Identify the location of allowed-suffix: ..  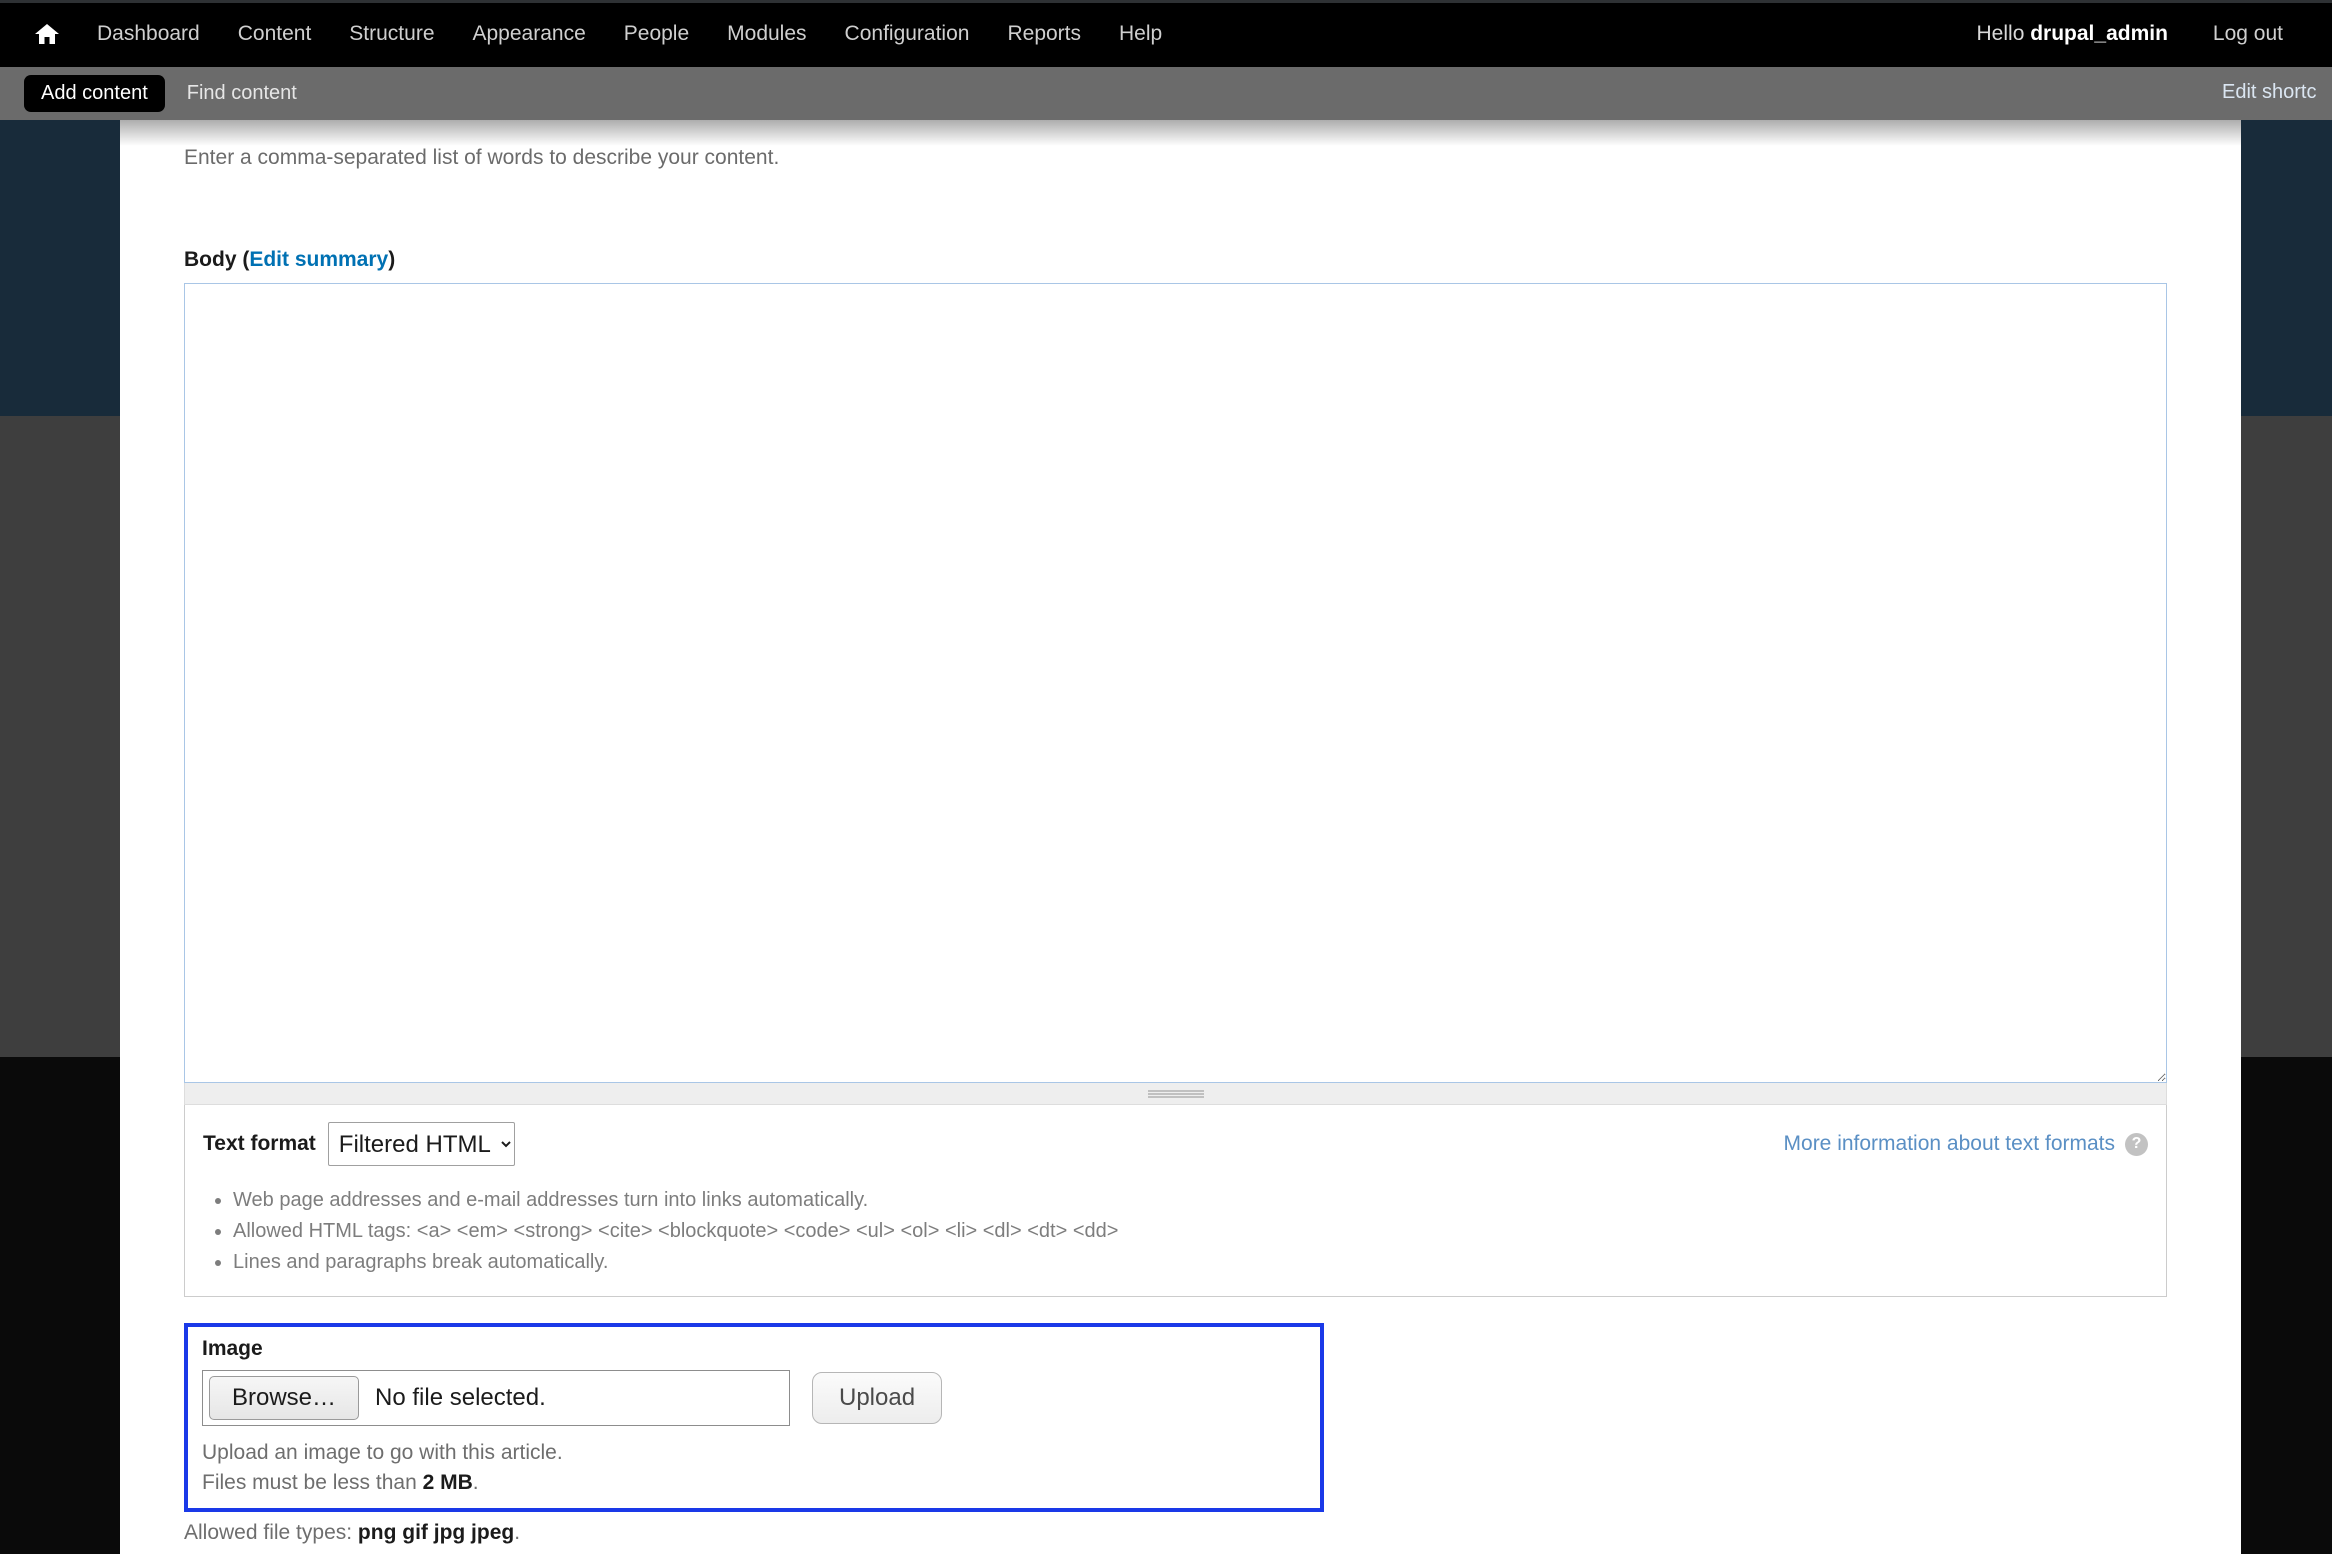
(517, 1532).